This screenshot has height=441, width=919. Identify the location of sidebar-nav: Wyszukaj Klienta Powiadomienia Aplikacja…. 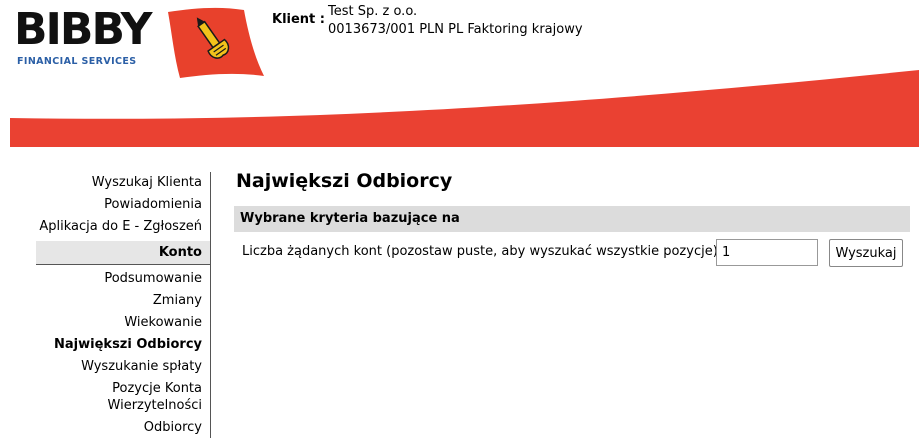
(123, 305).